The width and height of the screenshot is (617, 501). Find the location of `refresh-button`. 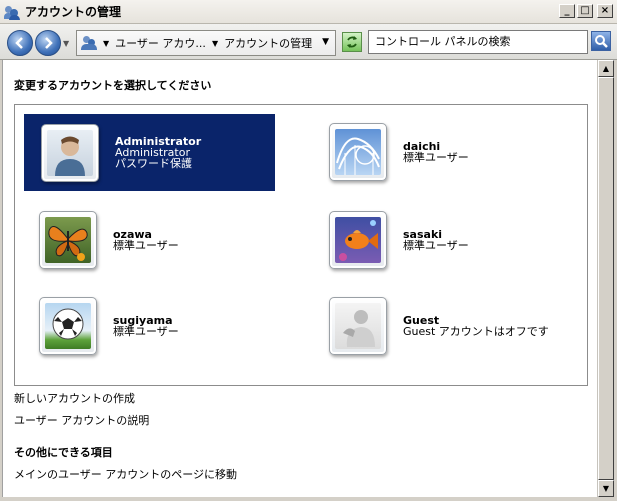

refresh-button is located at coordinates (352, 42).